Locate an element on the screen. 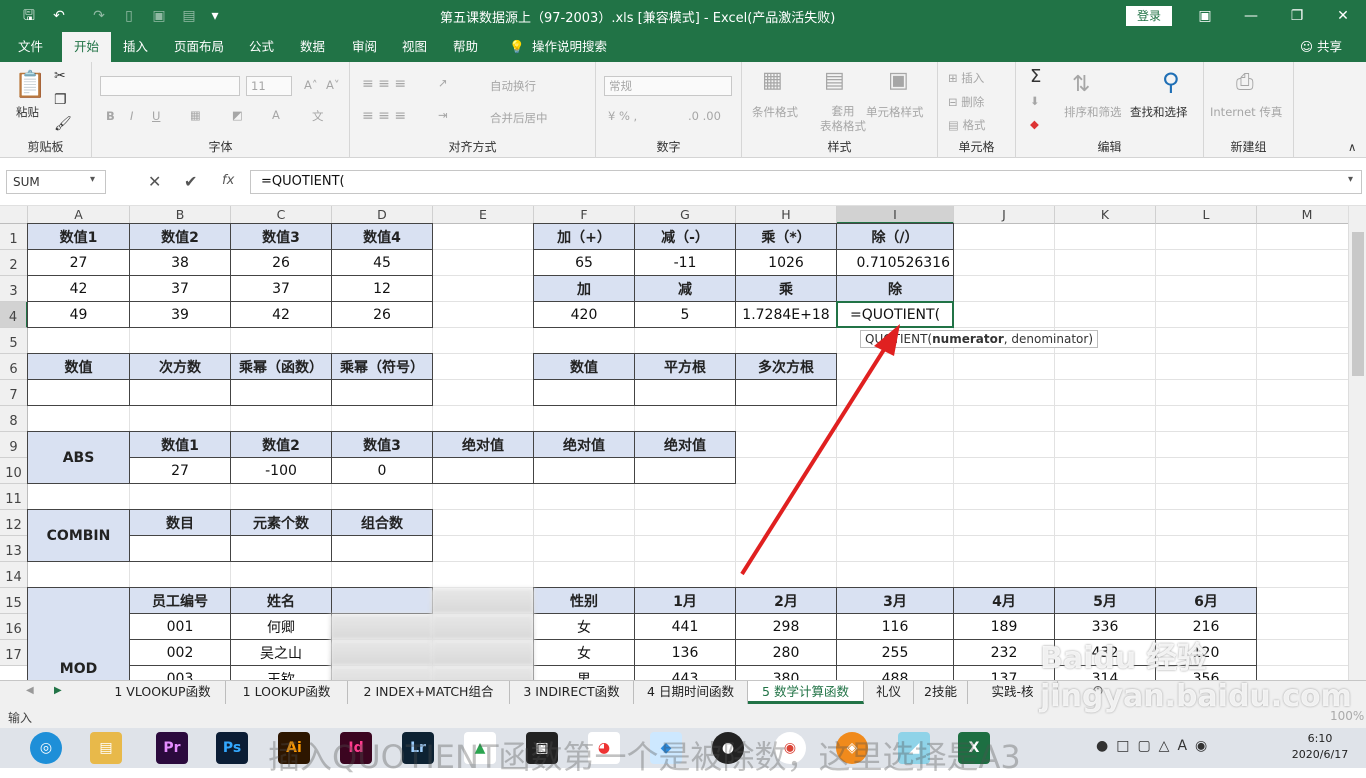 The height and width of the screenshot is (778, 1366). find-select-icon: ⚲ is located at coordinates (1171, 82).